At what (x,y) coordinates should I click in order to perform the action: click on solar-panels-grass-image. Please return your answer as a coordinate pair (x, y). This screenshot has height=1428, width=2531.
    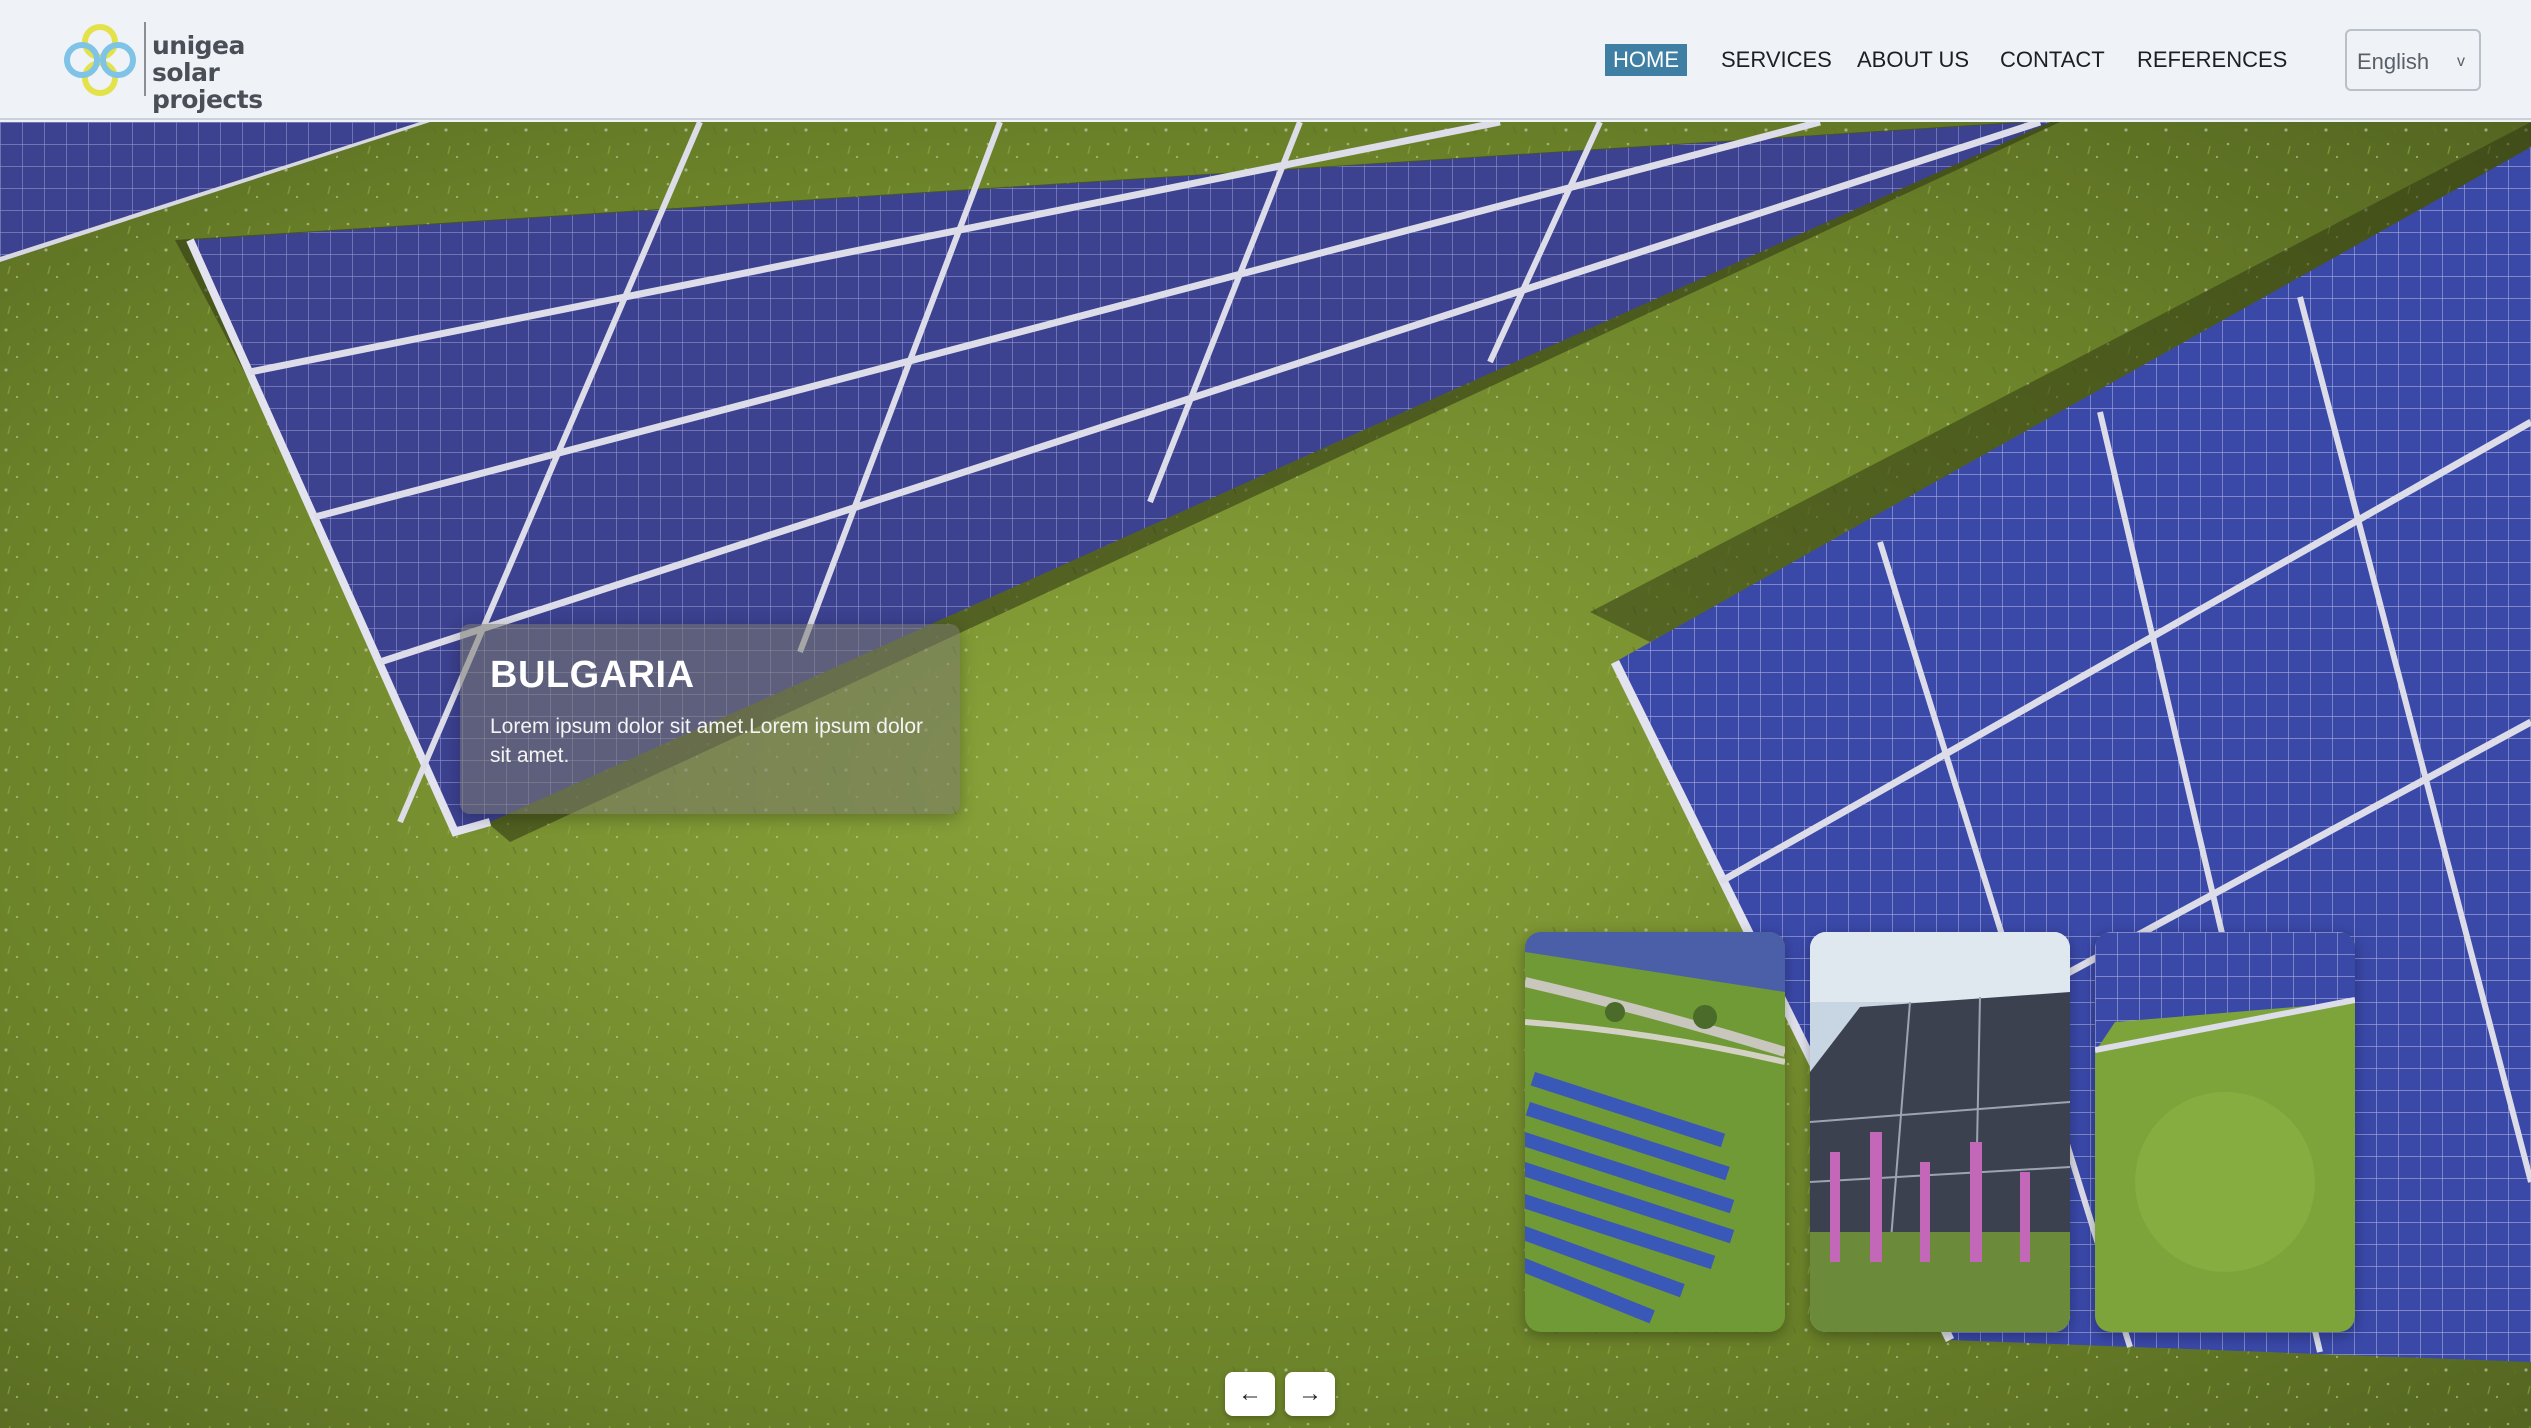
    Looking at the image, I should click on (2225, 1132).